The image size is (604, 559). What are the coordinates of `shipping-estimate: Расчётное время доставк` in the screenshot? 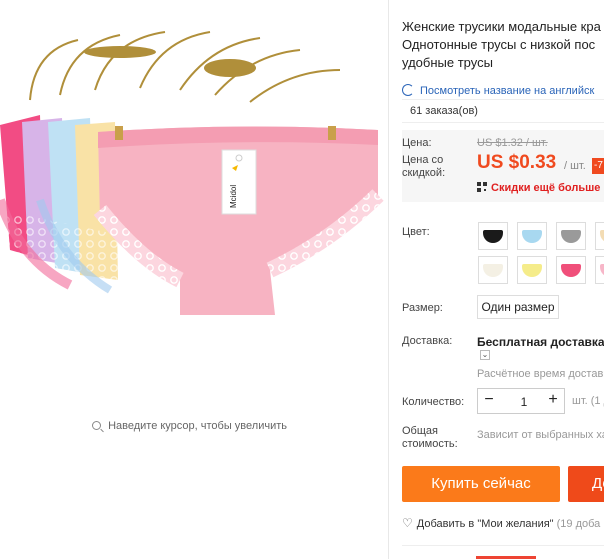 It's located at (540, 374).